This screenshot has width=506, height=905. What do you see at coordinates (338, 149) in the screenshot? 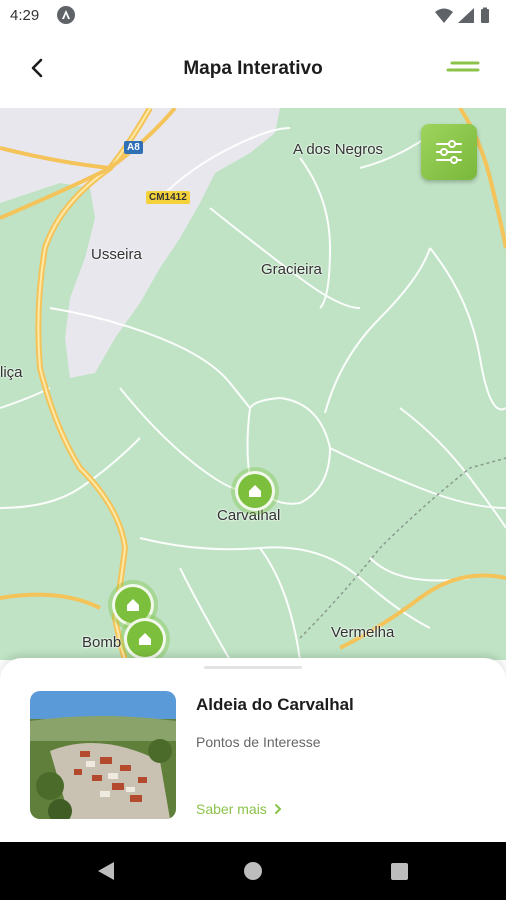
I see `place-label-a-dos-negros: A dos Negros` at bounding box center [338, 149].